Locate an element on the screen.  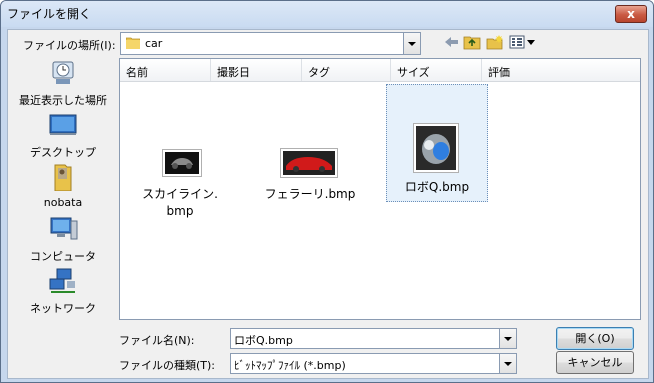
place-computer: コンピュータ is located at coordinates (63, 238).